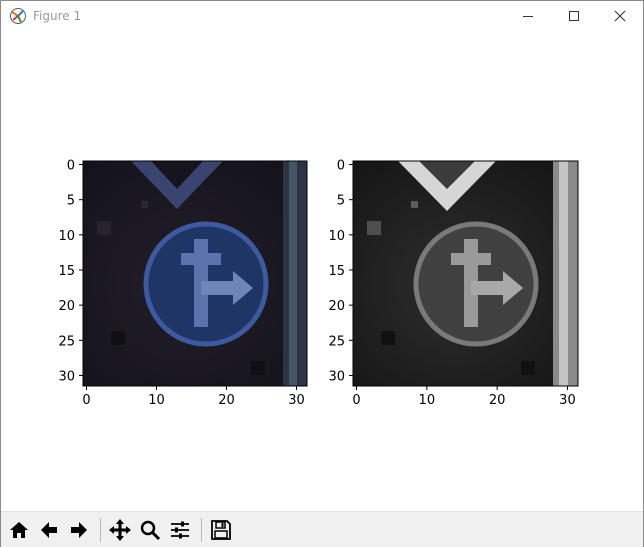  I want to click on save-icon, so click(221, 530).